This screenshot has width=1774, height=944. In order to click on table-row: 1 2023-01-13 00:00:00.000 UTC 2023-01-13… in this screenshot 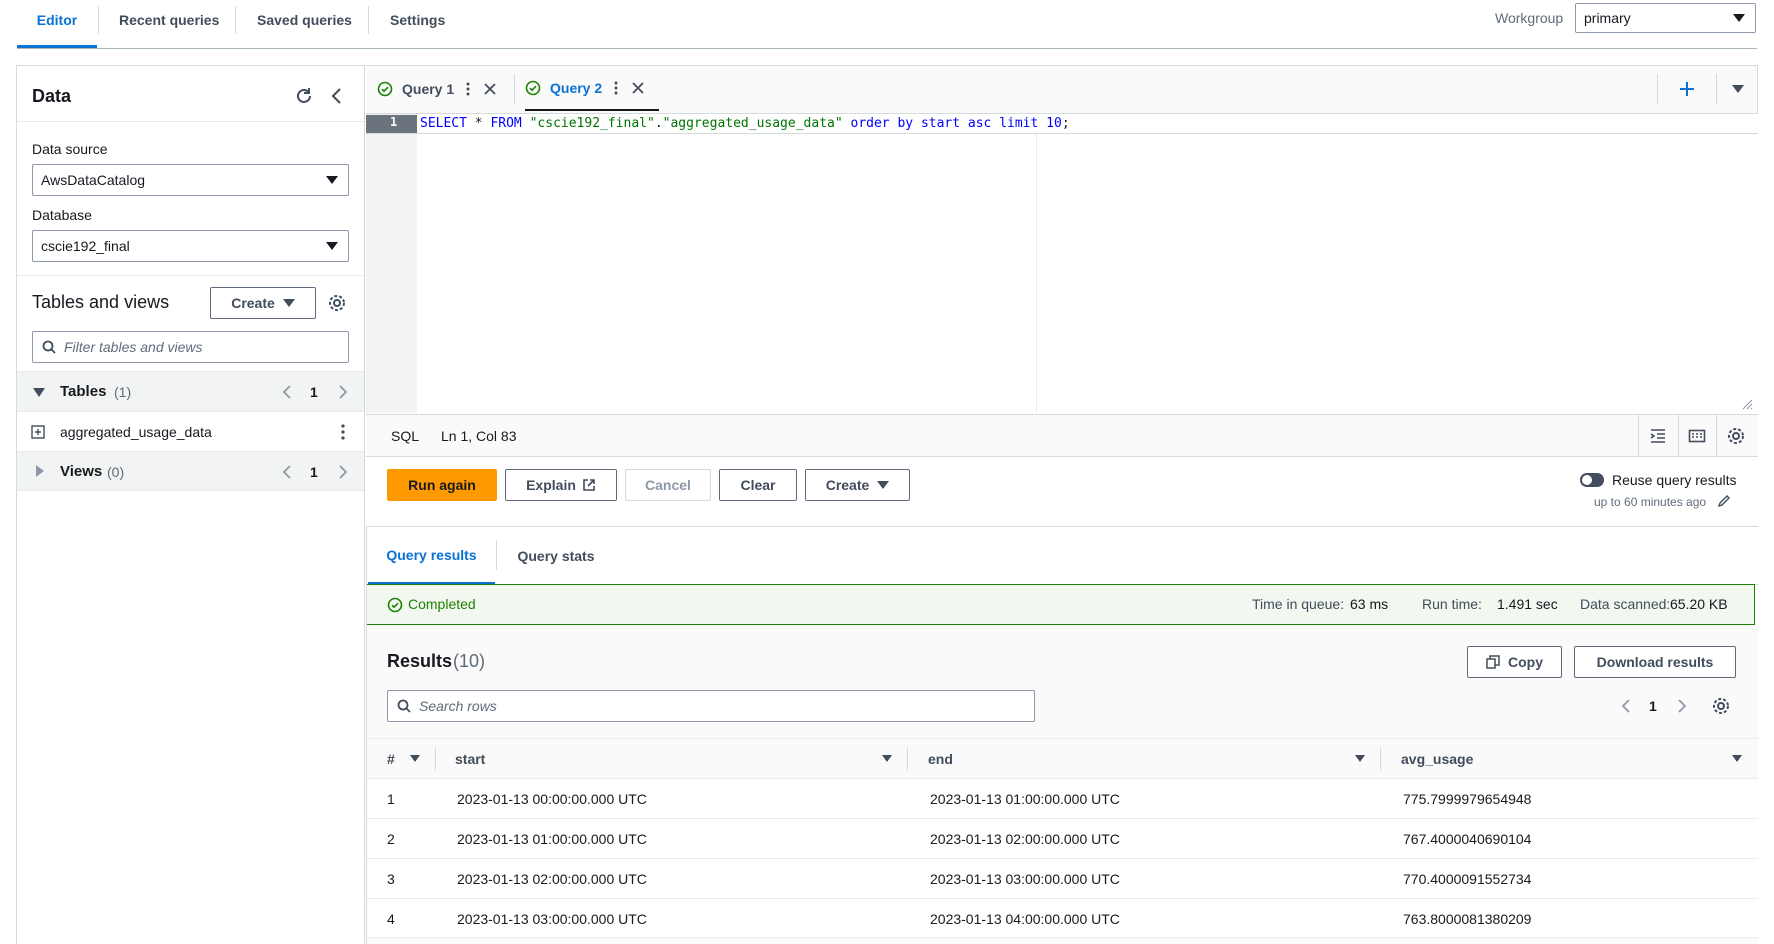, I will do `click(1062, 798)`.